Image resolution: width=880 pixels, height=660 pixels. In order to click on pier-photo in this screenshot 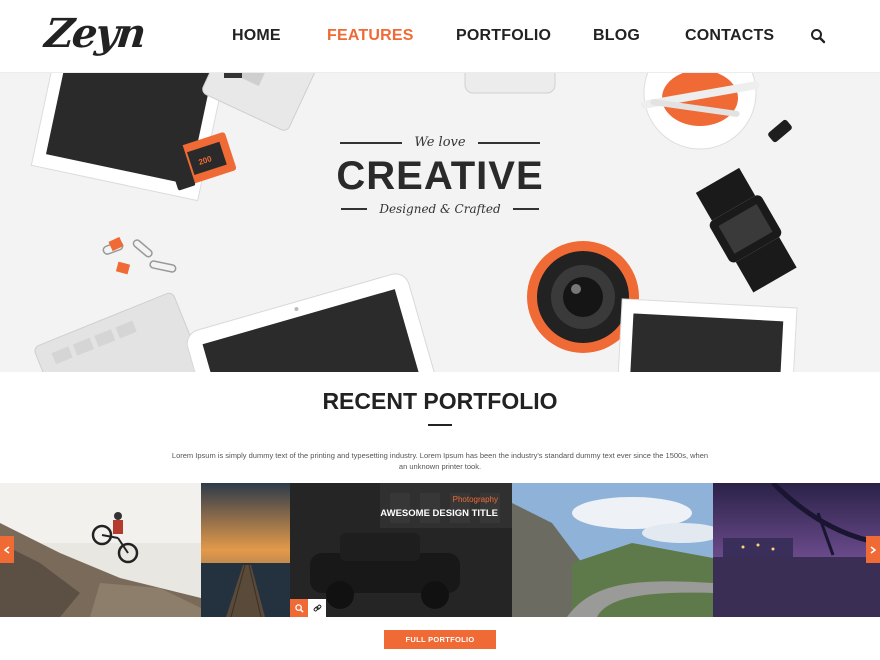, I will do `click(245, 550)`.